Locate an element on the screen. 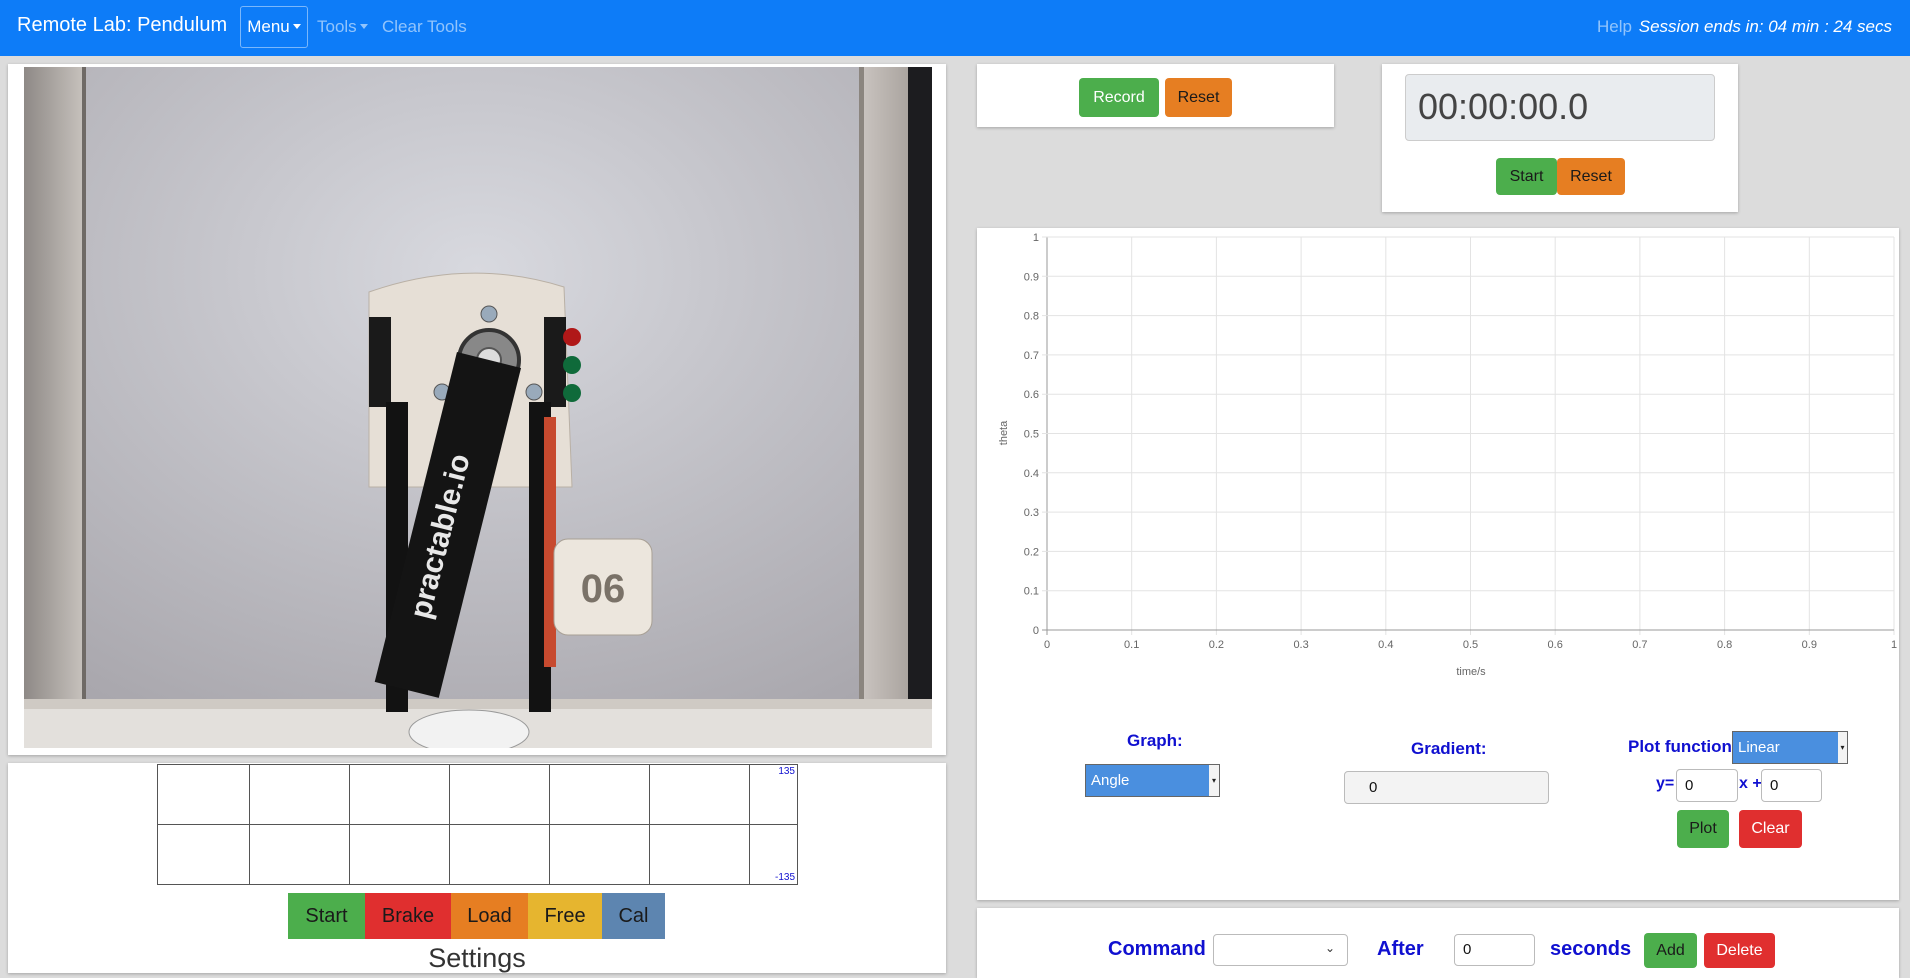 This screenshot has height=978, width=1910. strip-chart-min-label: -135 is located at coordinates (784, 877).